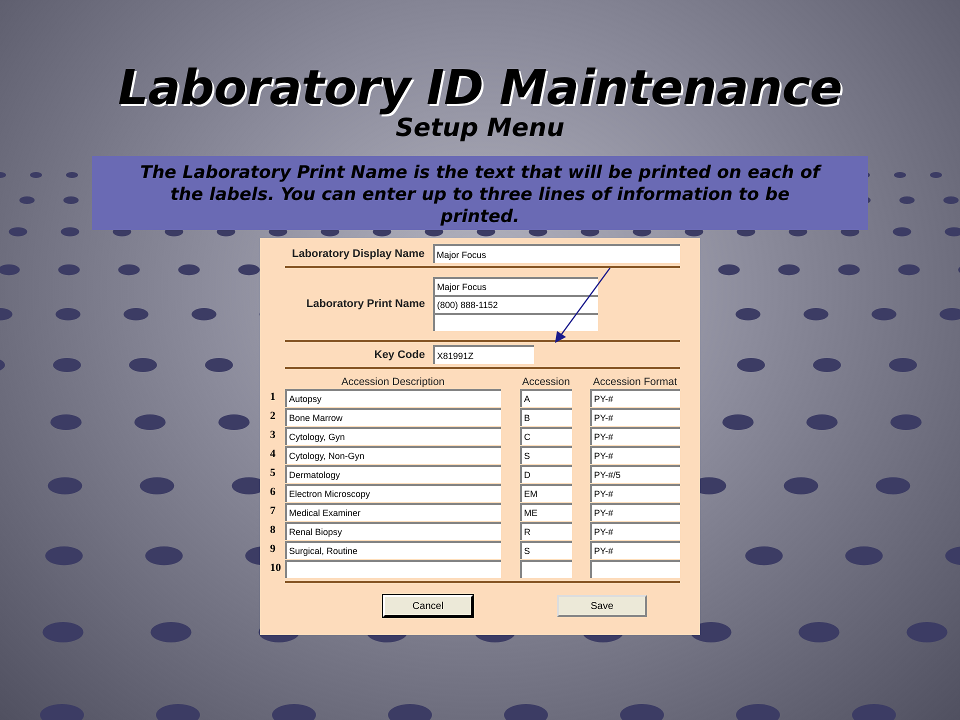 This screenshot has height=720, width=960. I want to click on row-number: 7, so click(273, 511).